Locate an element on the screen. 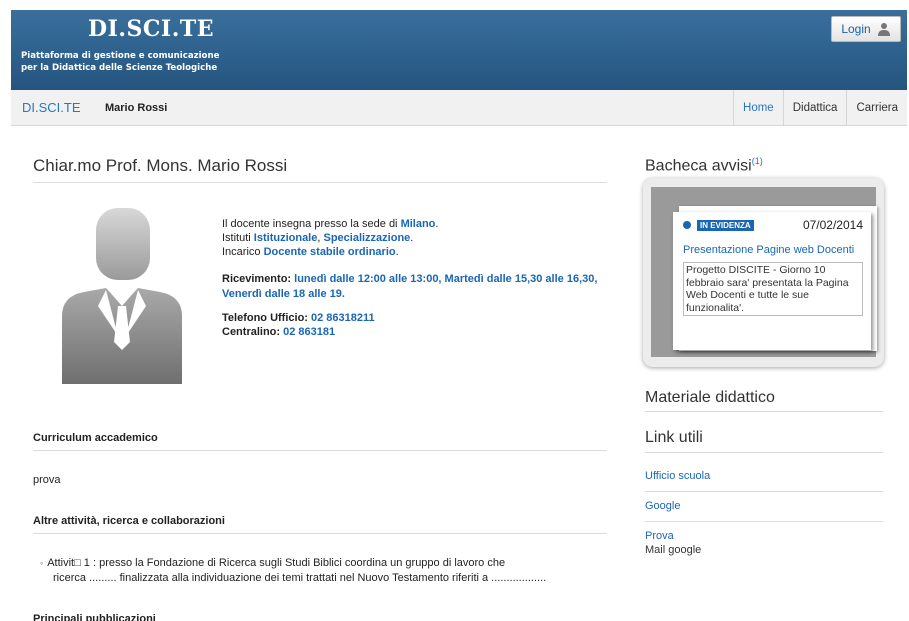 The image size is (909, 621). notice-title-link: Presentazione Pagine web Docenti is located at coordinates (773, 250).